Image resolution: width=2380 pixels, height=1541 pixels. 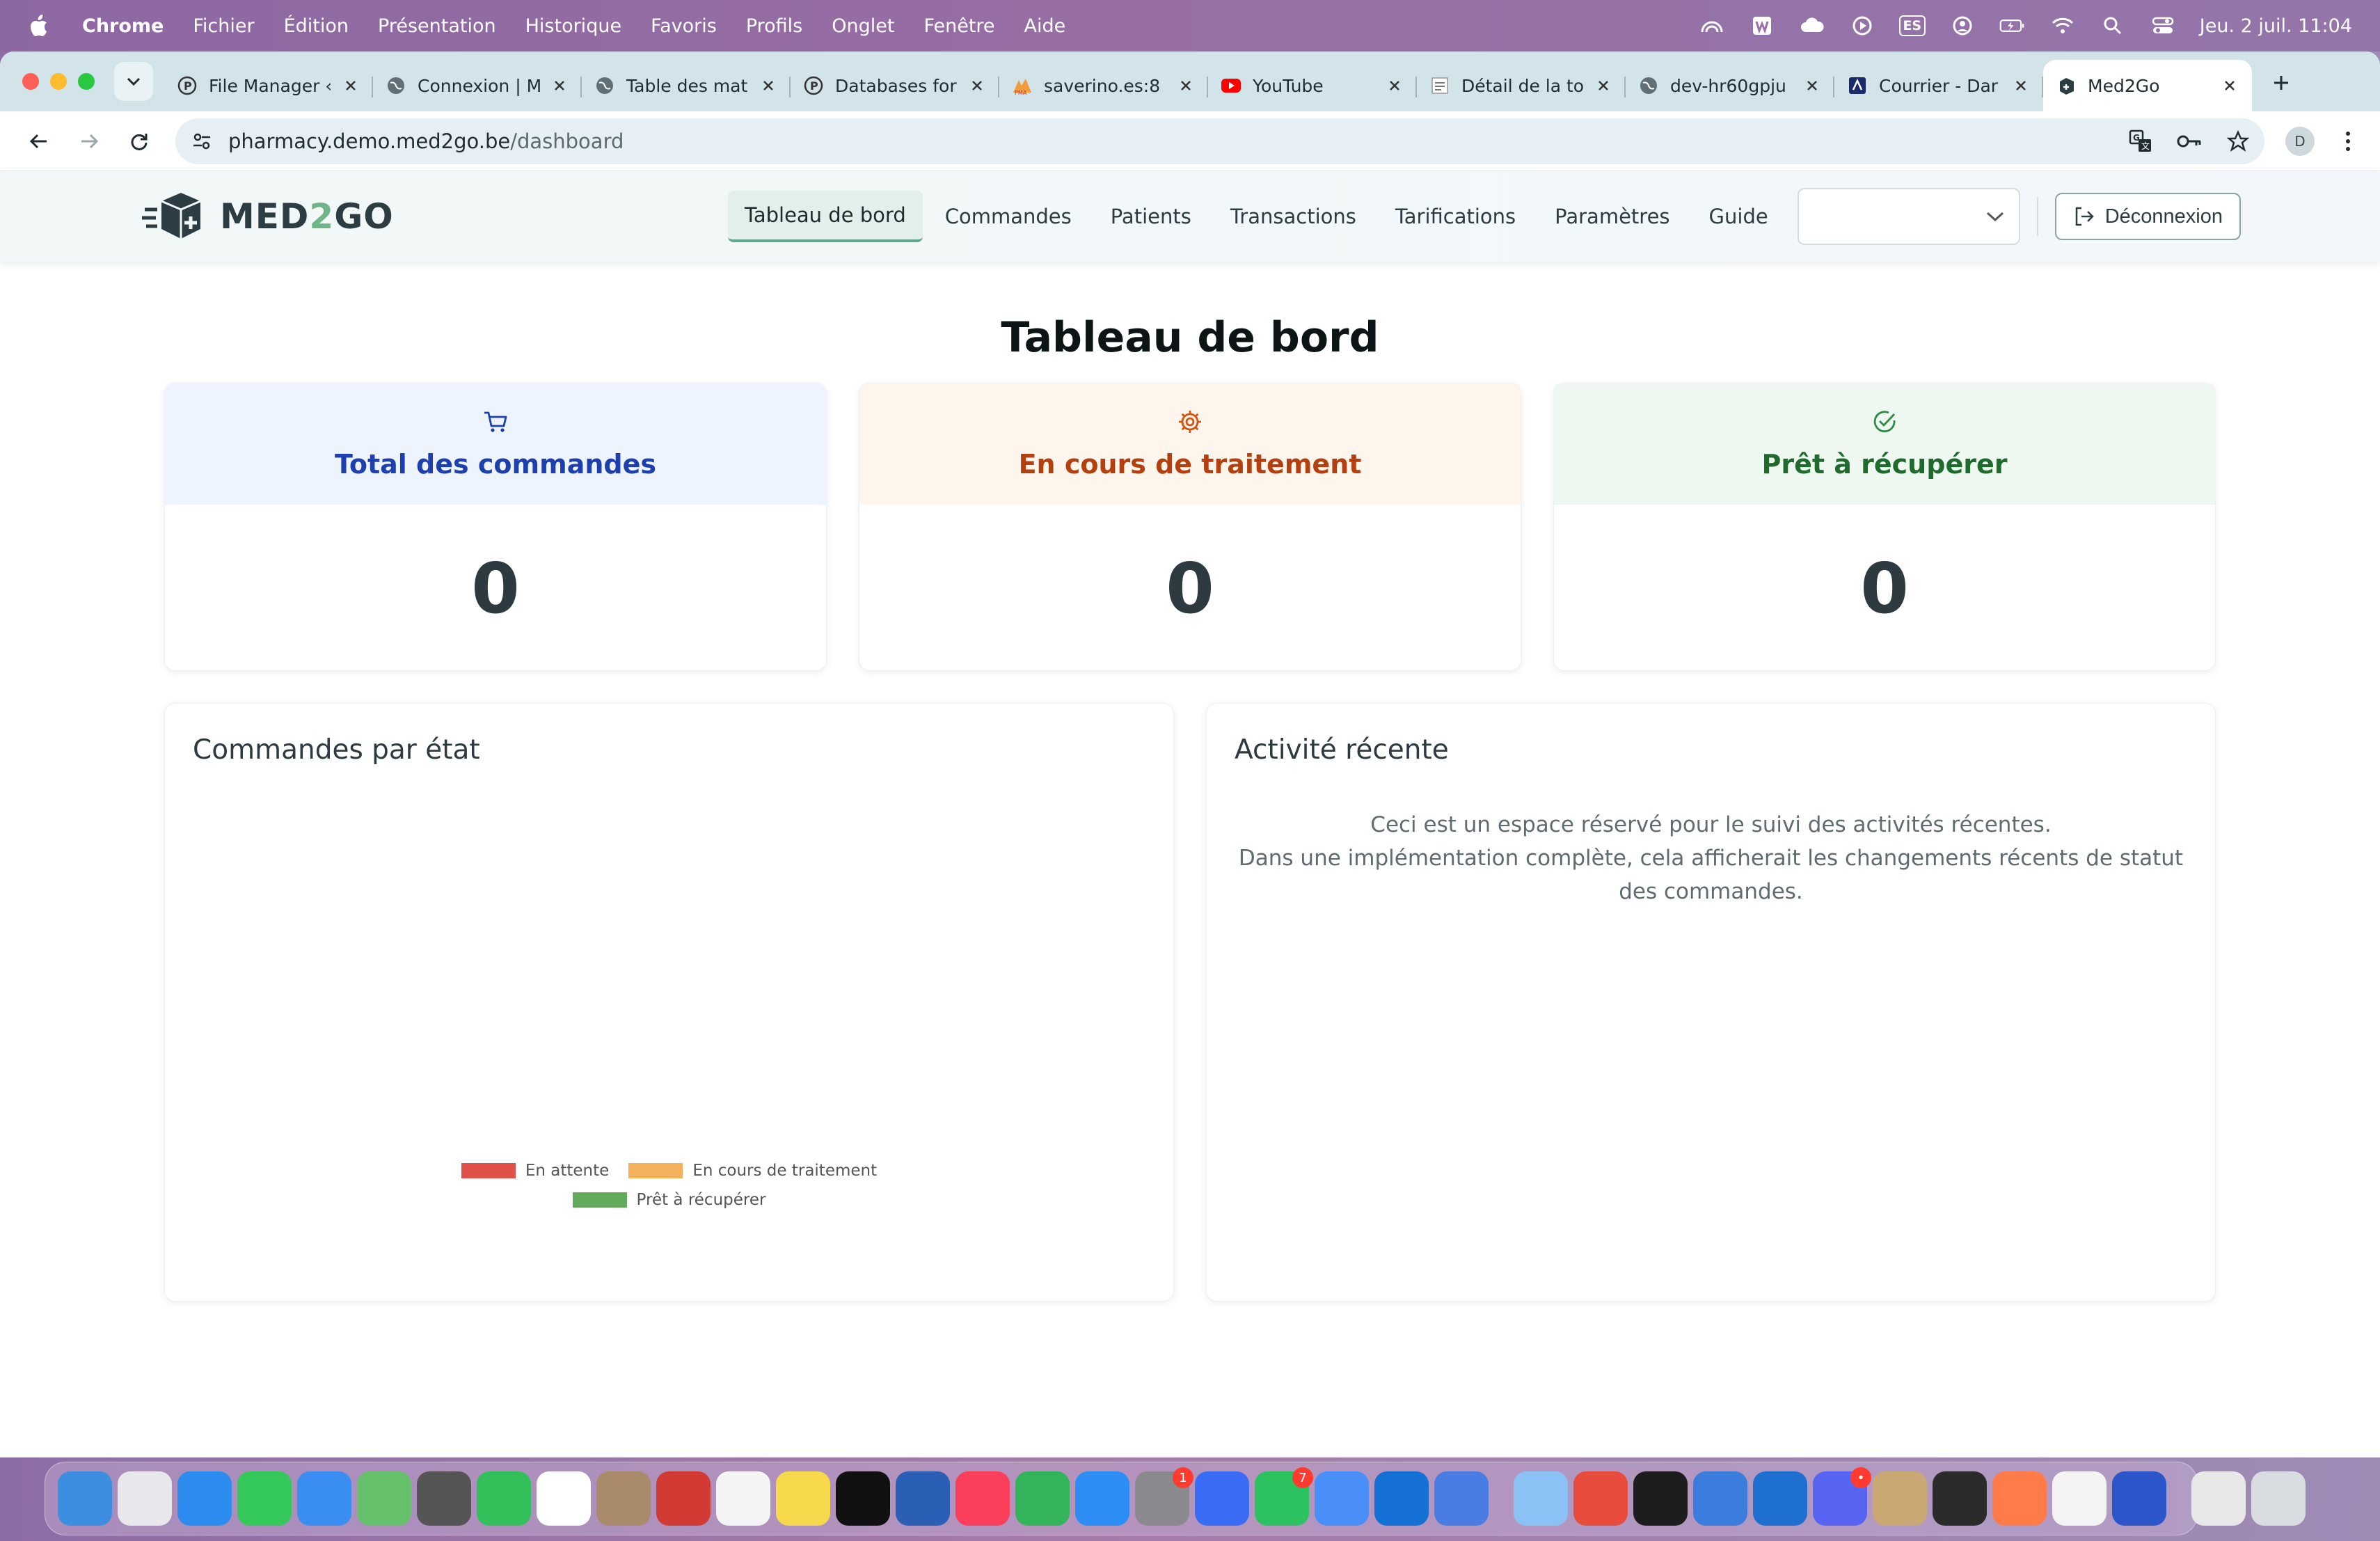 What do you see at coordinates (743, 1498) in the screenshot?
I see `dock-reminders-icon` at bounding box center [743, 1498].